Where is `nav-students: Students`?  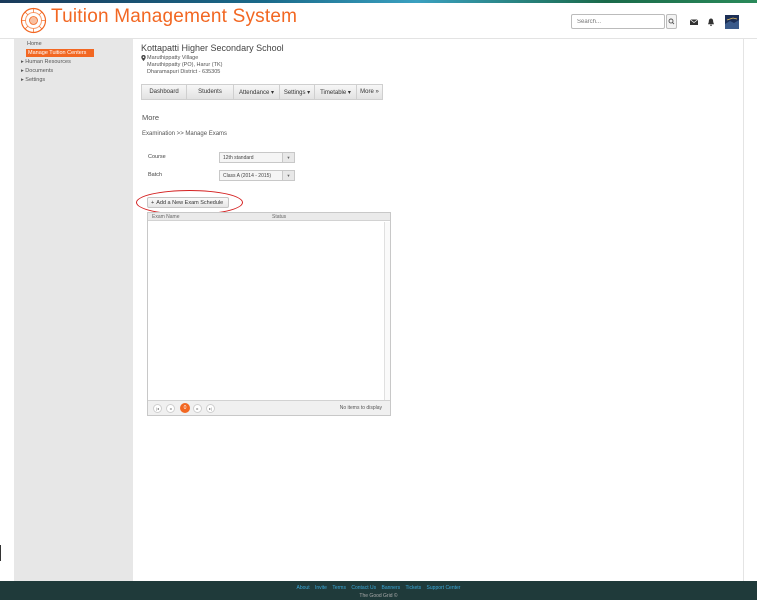
nav-students: Students is located at coordinates (210, 92).